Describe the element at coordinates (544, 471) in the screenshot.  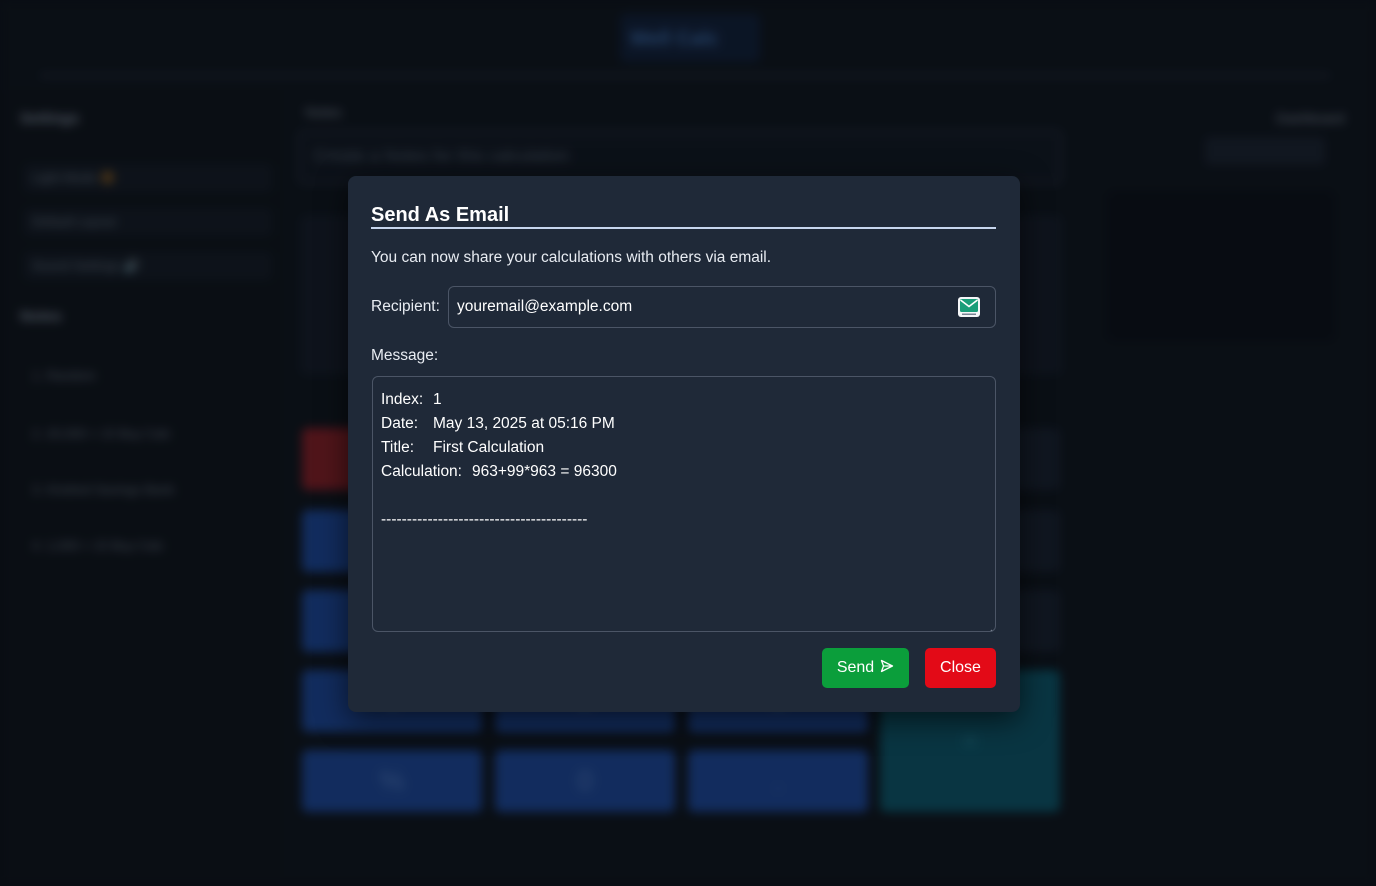
I see `calculation-value: 963+99*963 = 96300` at that location.